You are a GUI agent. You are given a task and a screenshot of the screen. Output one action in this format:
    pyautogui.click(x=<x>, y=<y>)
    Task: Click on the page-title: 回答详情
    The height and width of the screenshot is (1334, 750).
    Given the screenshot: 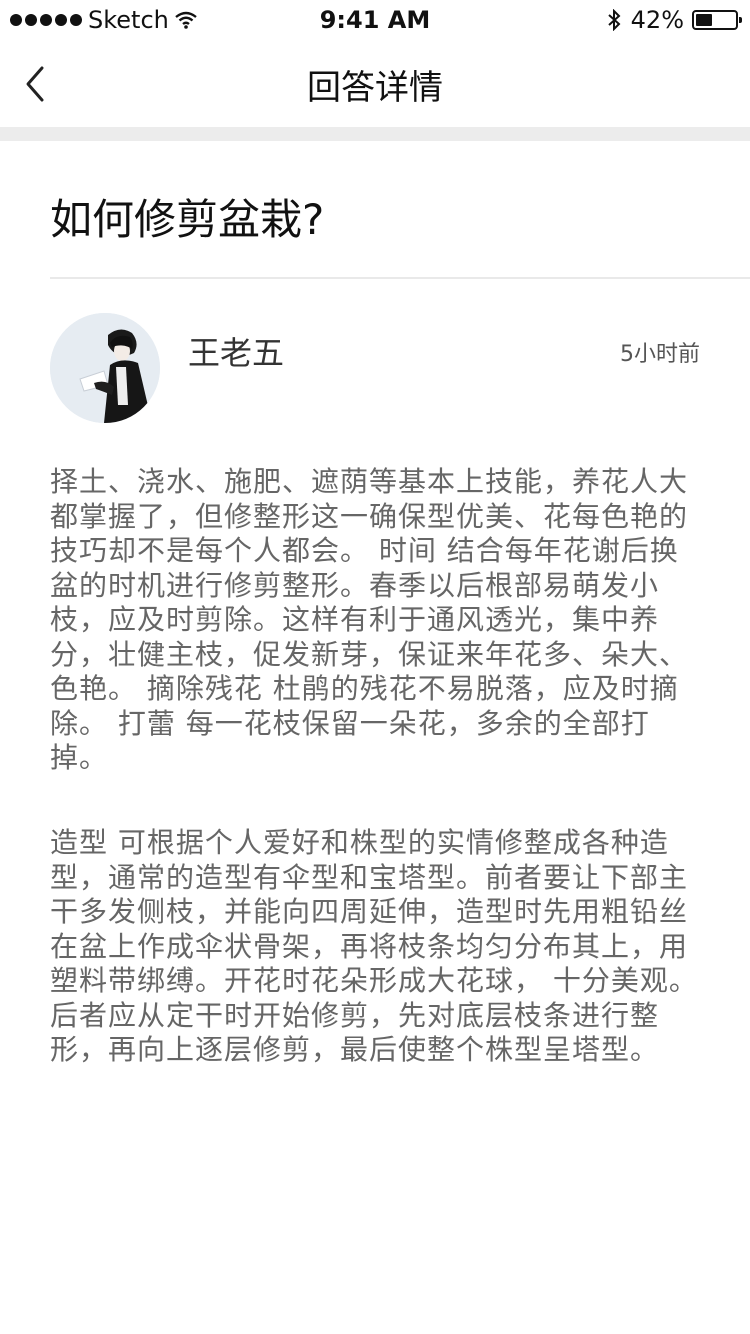 What is the action you would take?
    pyautogui.click(x=375, y=88)
    